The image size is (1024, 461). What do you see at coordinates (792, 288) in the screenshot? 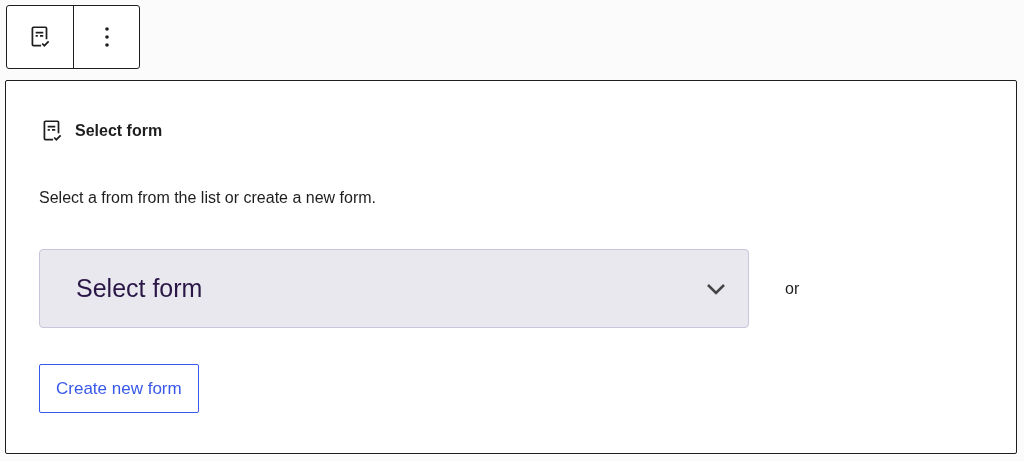
I see `separator-text: or` at bounding box center [792, 288].